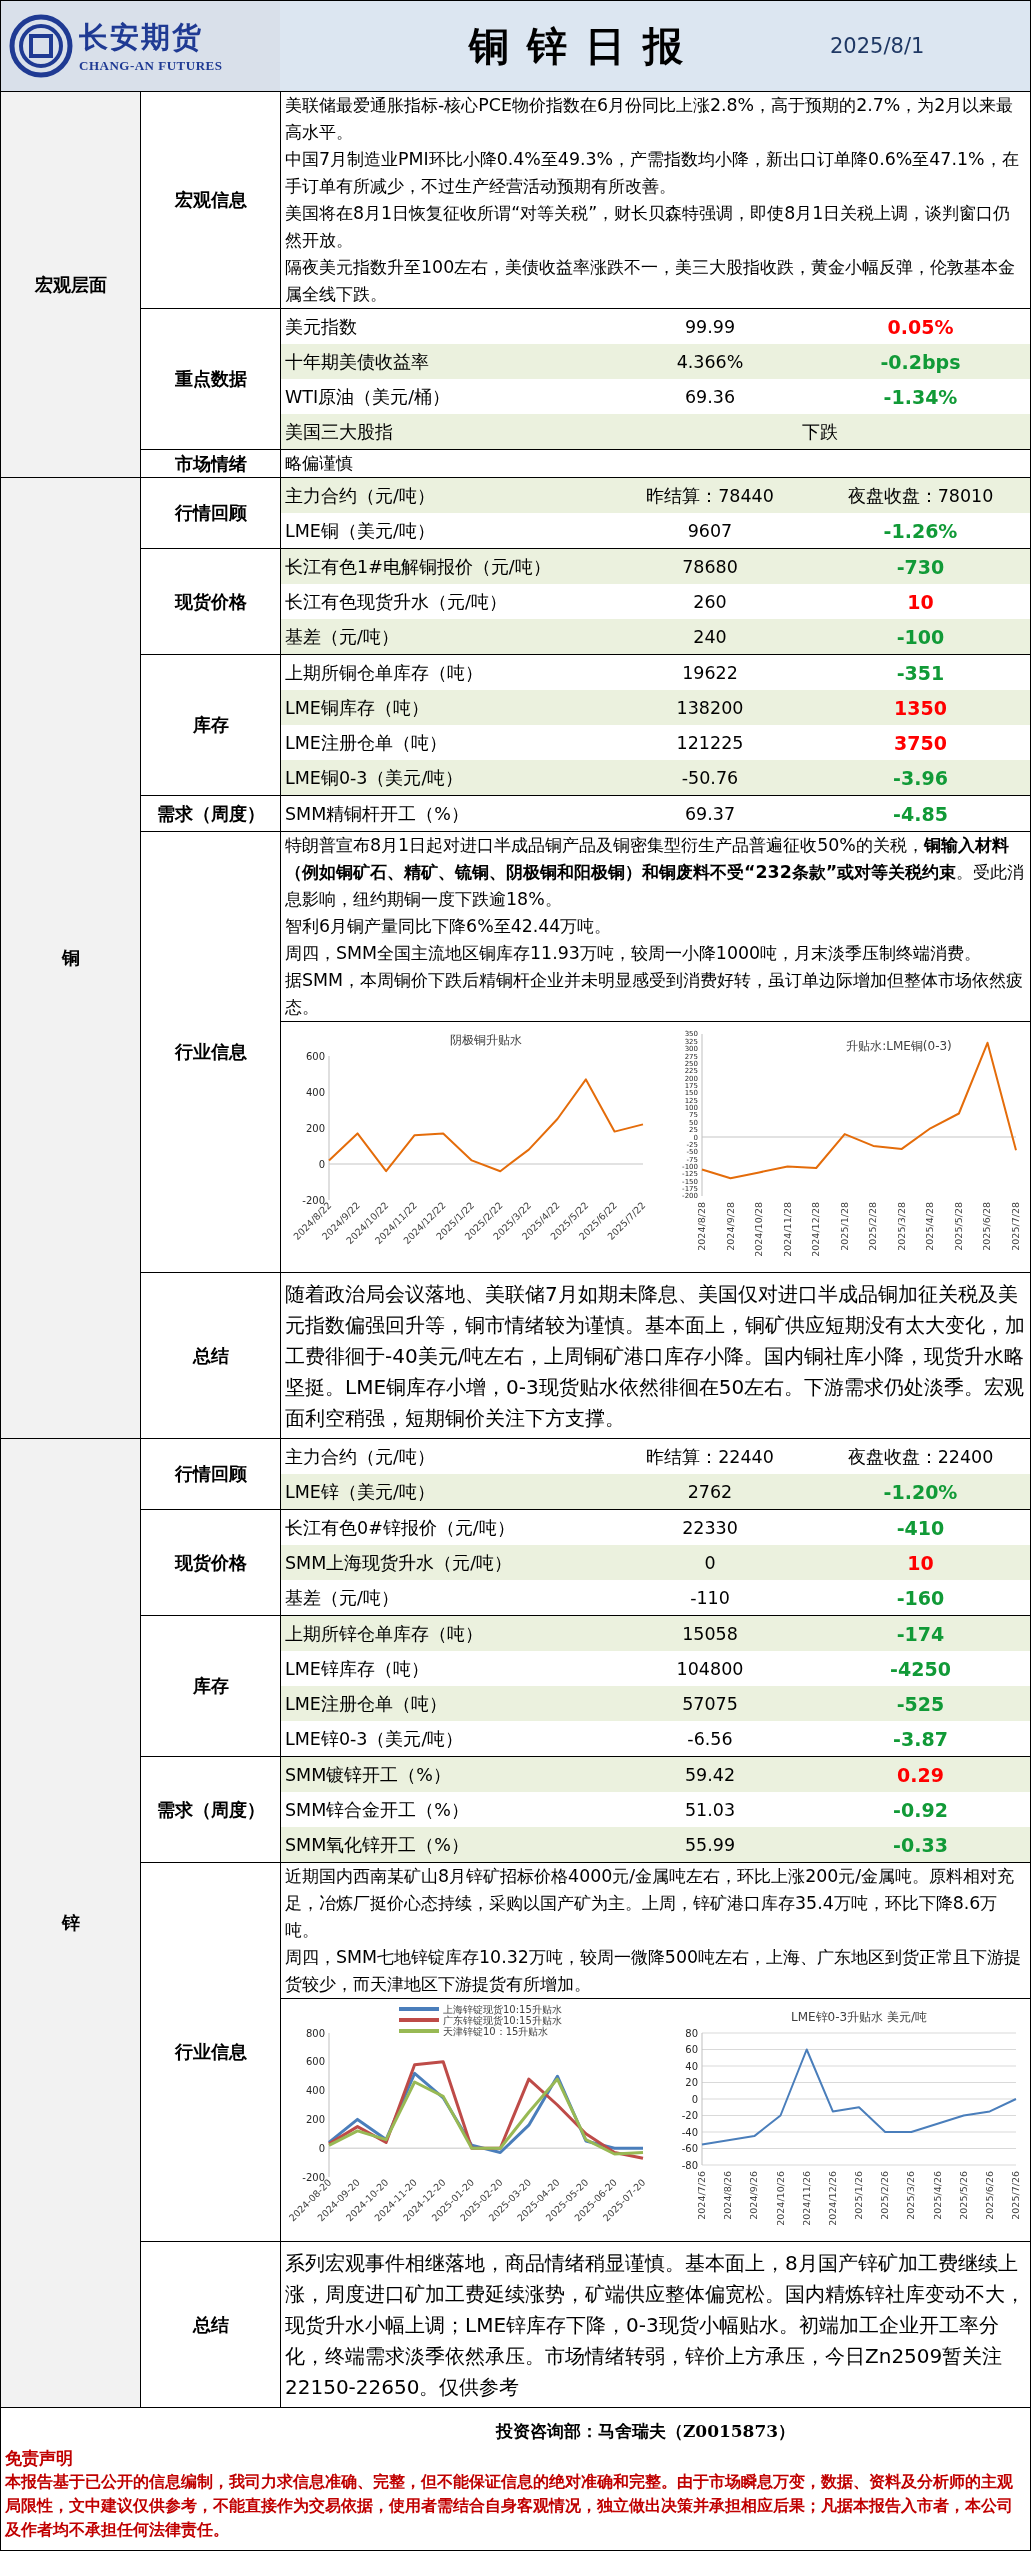  I want to click on axis-tick-label: 2025/4/28, so click(930, 1226).